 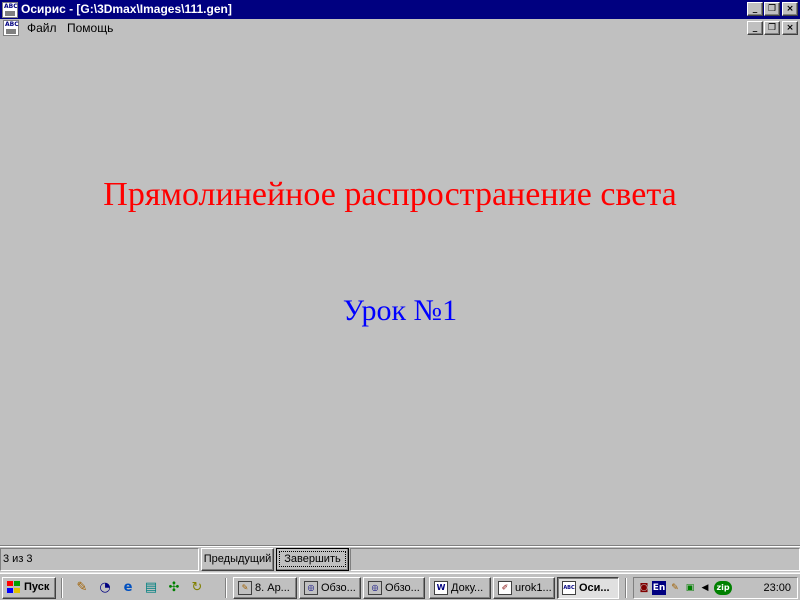 I want to click on tray-app-icon: ◙, so click(x=644, y=588).